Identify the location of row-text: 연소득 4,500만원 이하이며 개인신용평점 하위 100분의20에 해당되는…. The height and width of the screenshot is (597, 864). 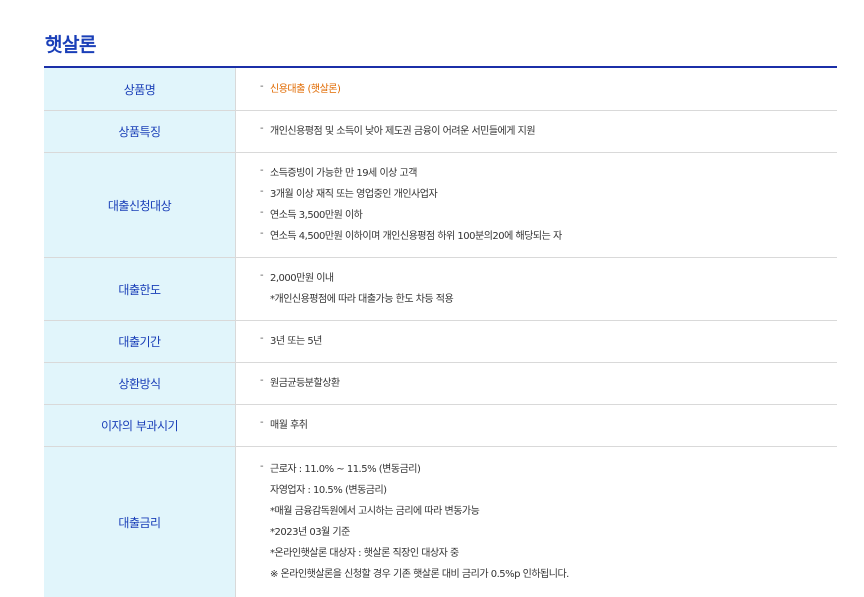
(548, 235).